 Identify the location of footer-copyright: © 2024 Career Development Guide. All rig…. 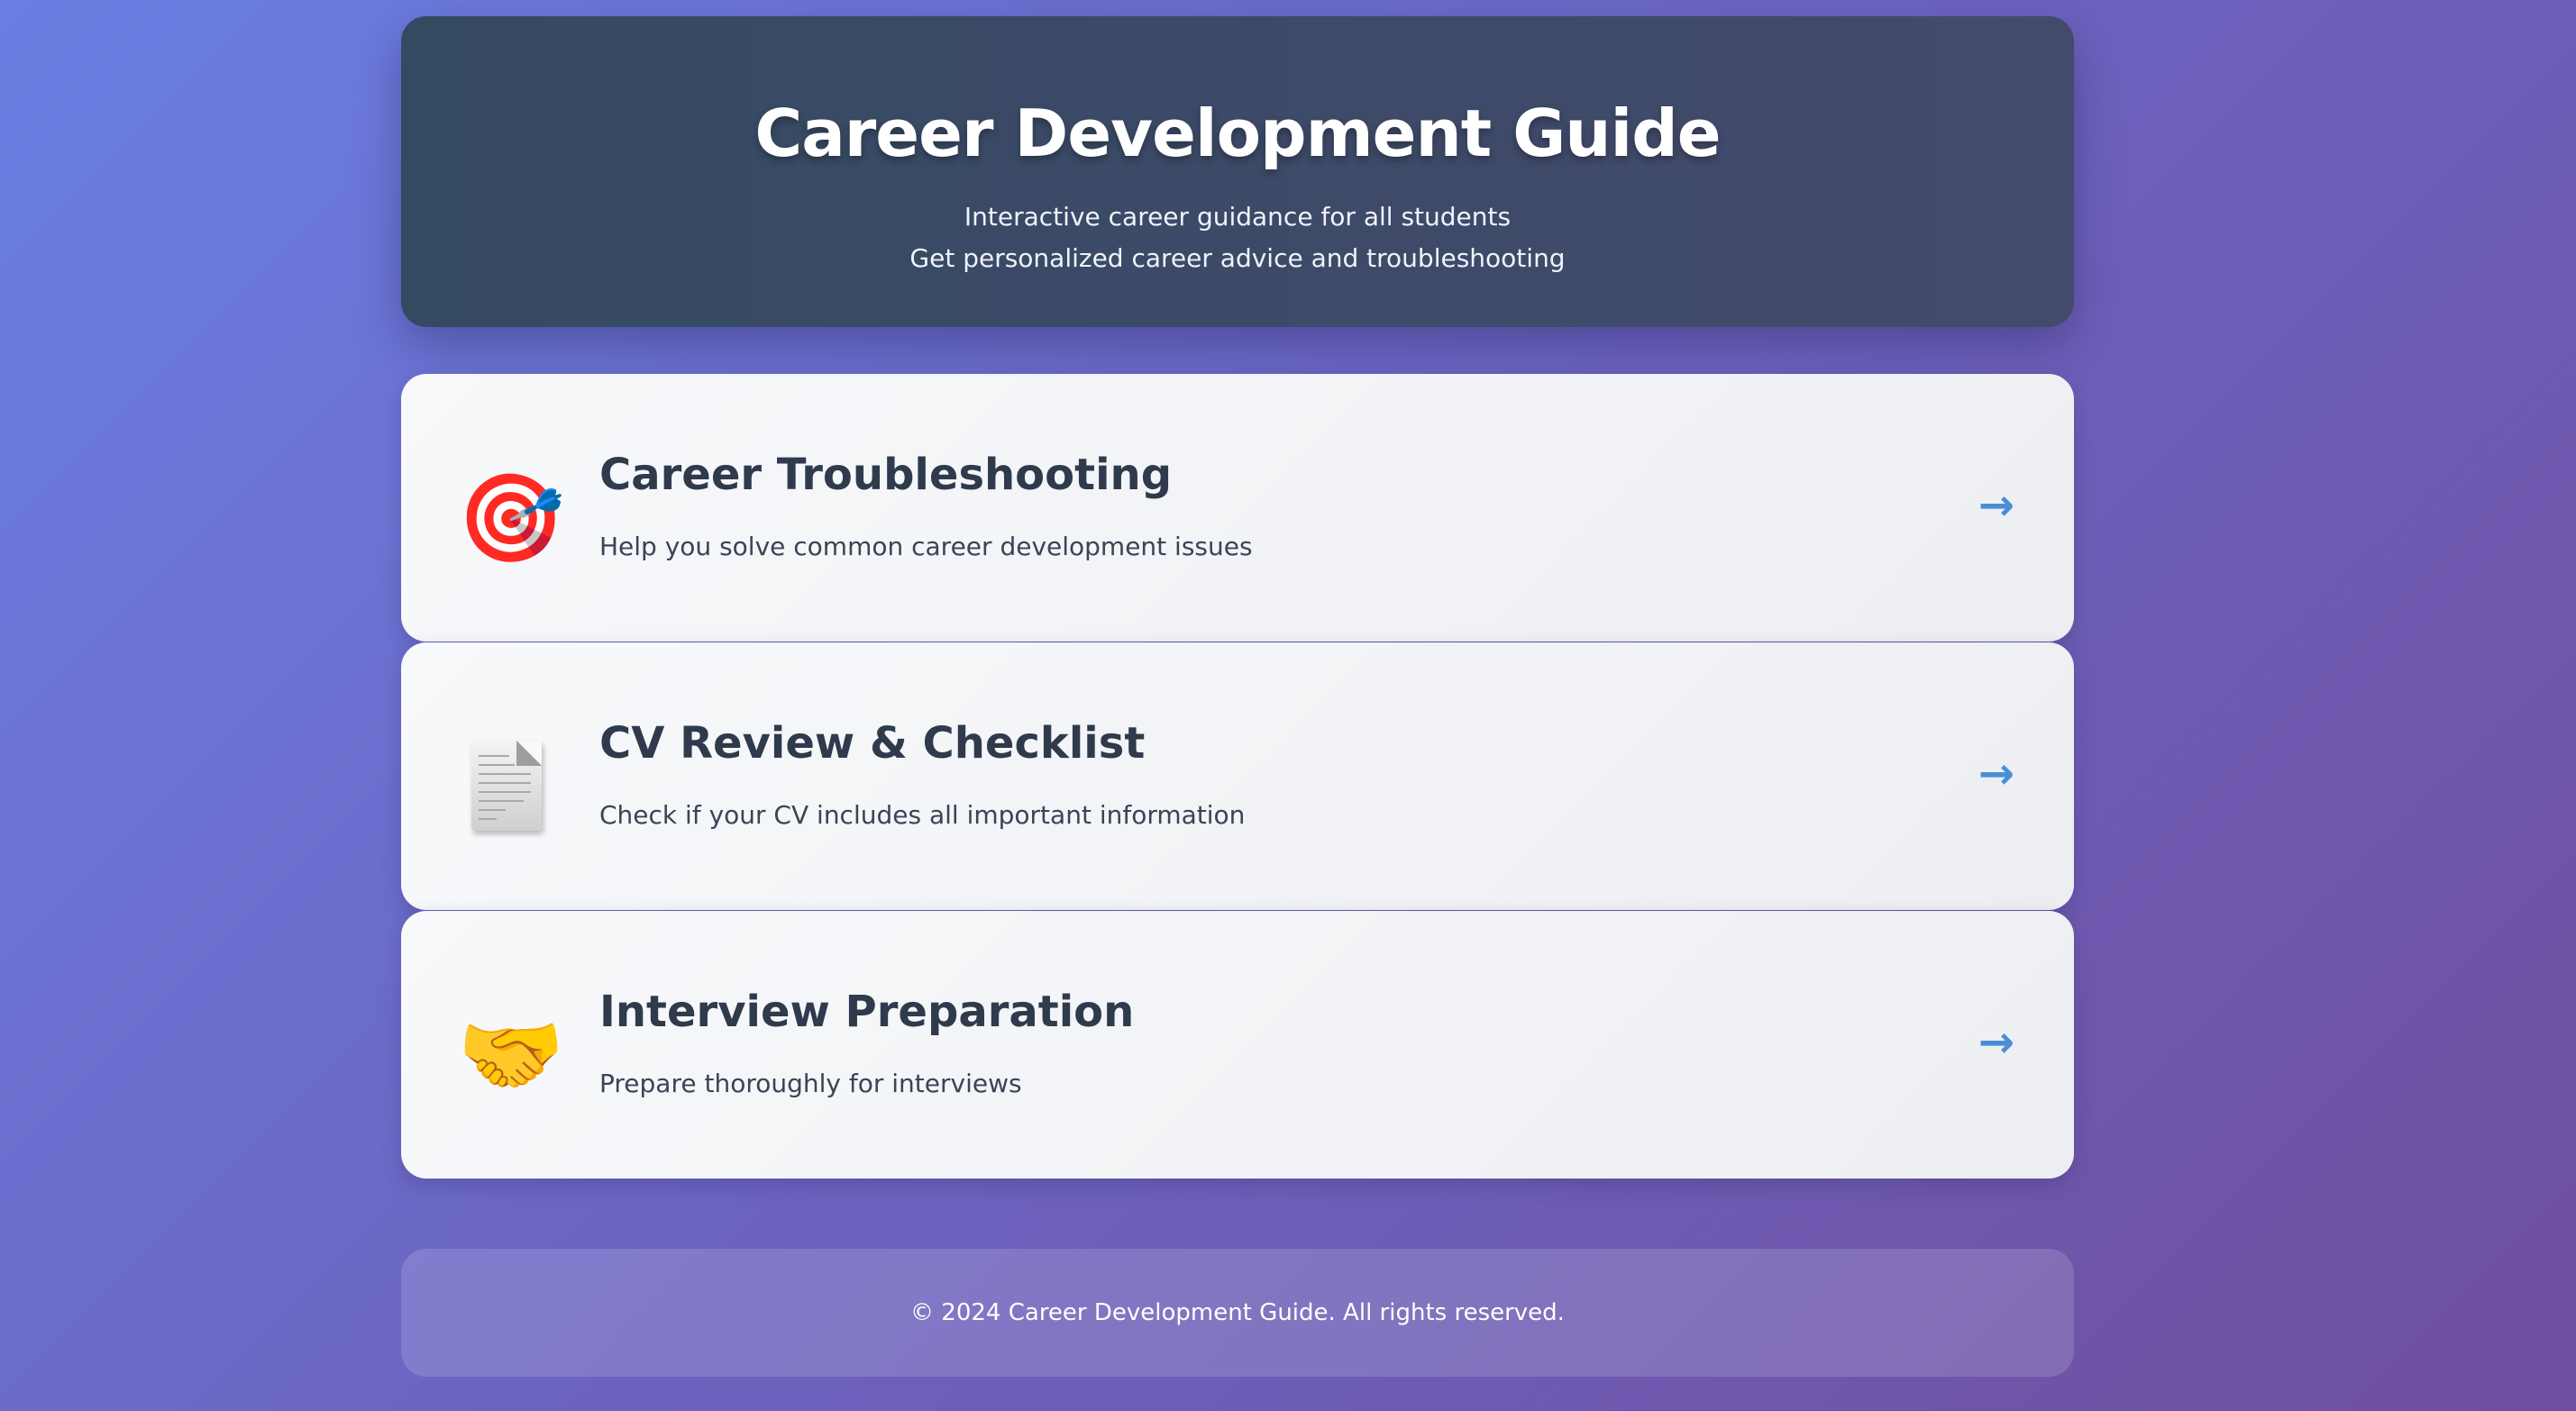
(1237, 1313).